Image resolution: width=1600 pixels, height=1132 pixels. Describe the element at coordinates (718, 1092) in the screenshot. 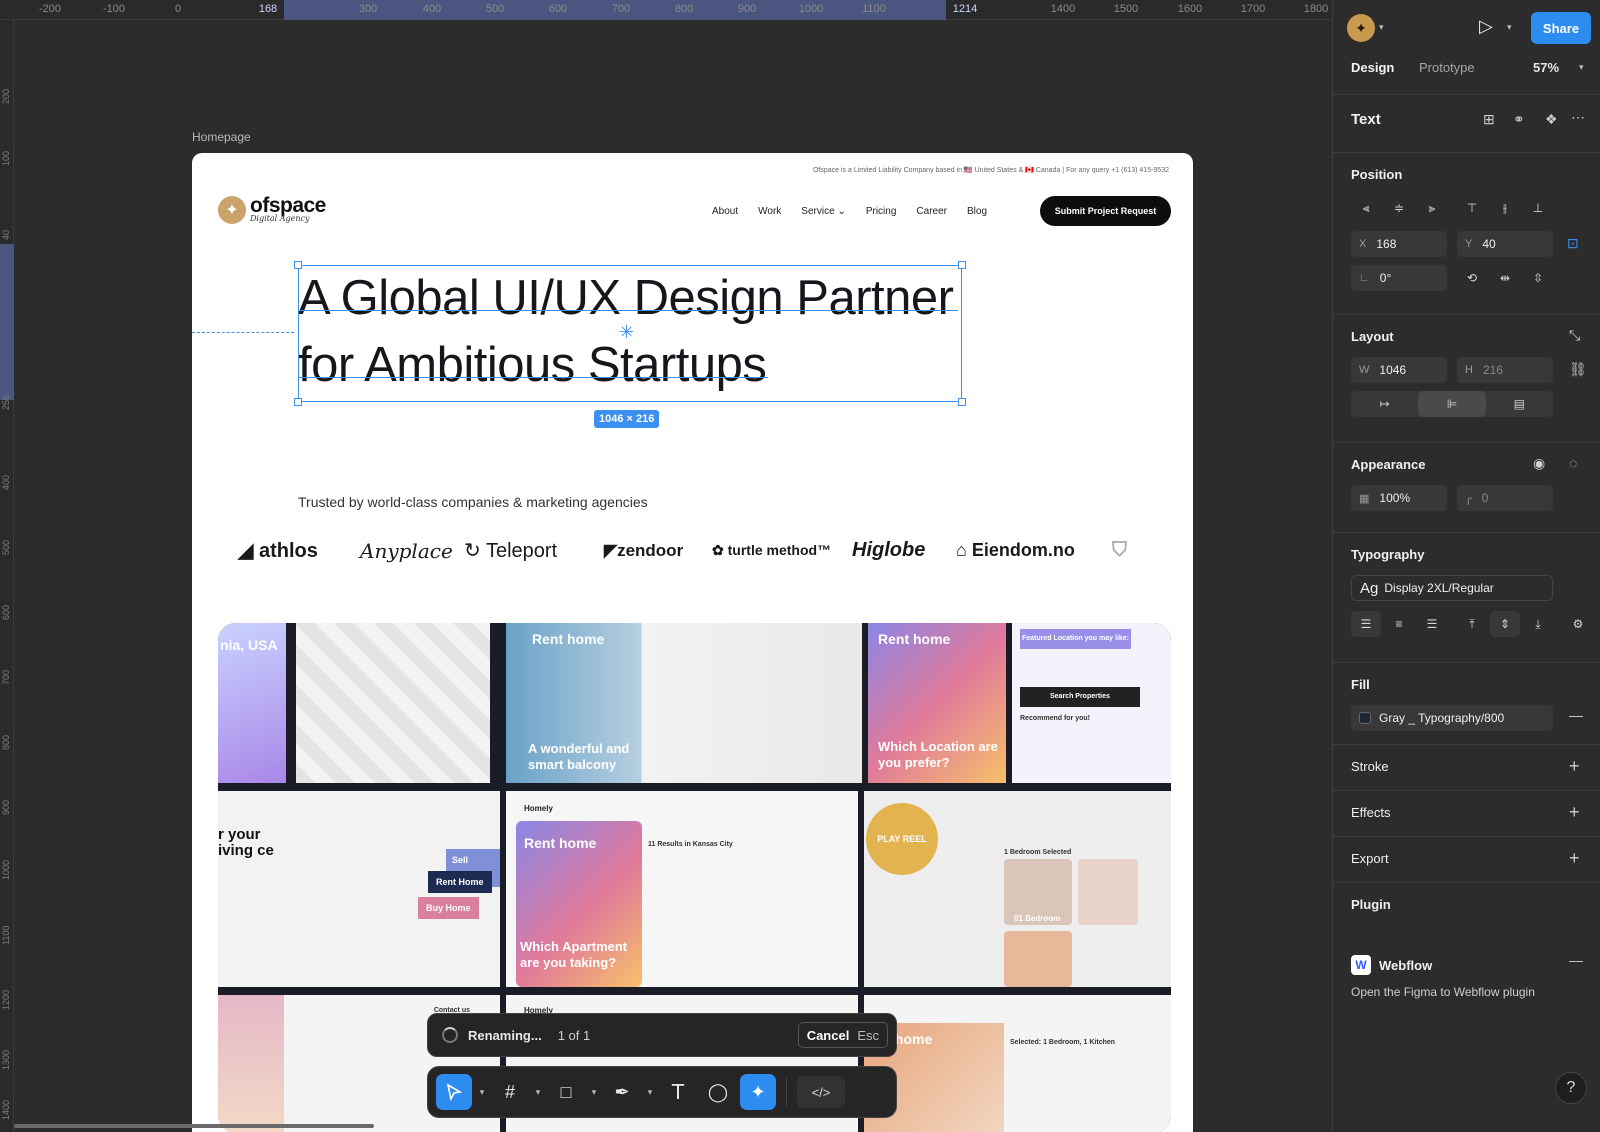

I see `comment-tool-button: ◯` at that location.